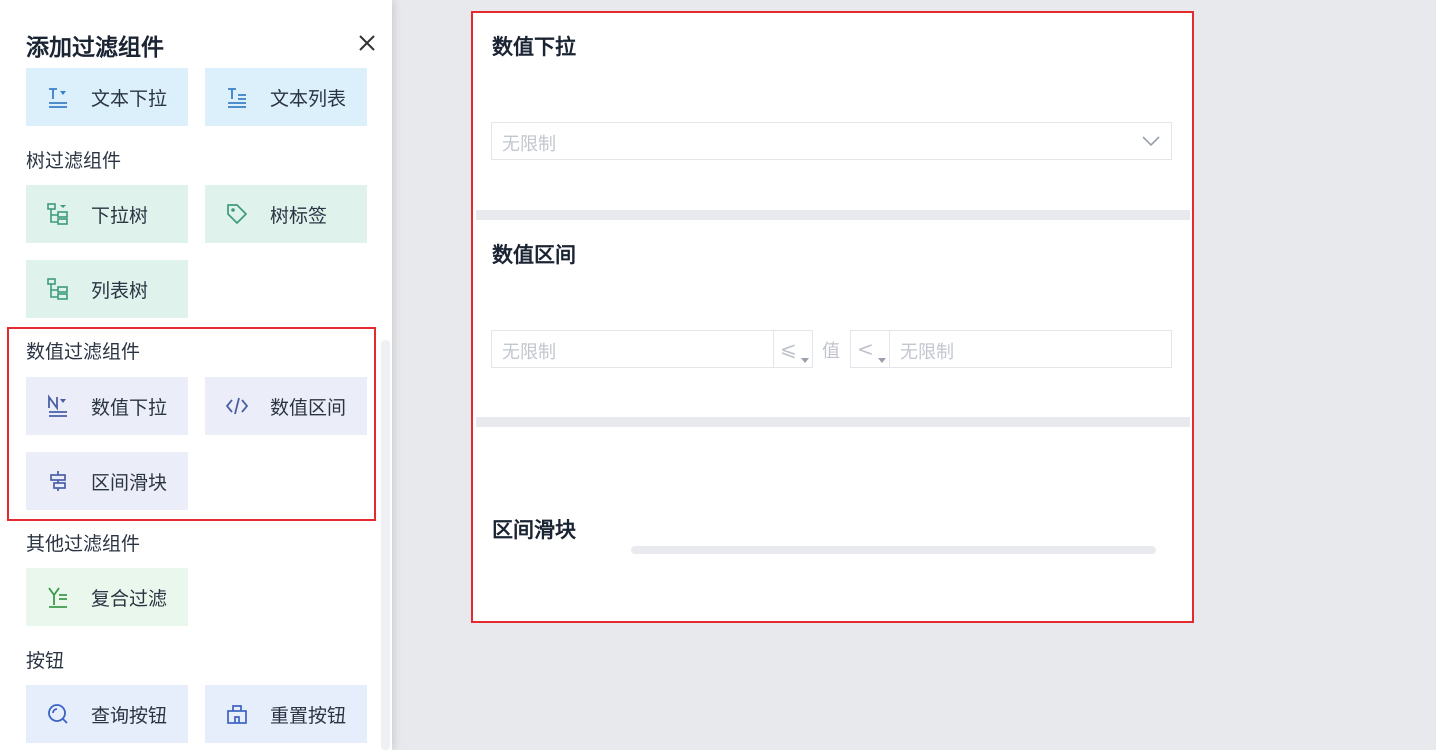 This screenshot has height=750, width=1436. What do you see at coordinates (58, 98) in the screenshot?
I see `text-dropdown-icon` at bounding box center [58, 98].